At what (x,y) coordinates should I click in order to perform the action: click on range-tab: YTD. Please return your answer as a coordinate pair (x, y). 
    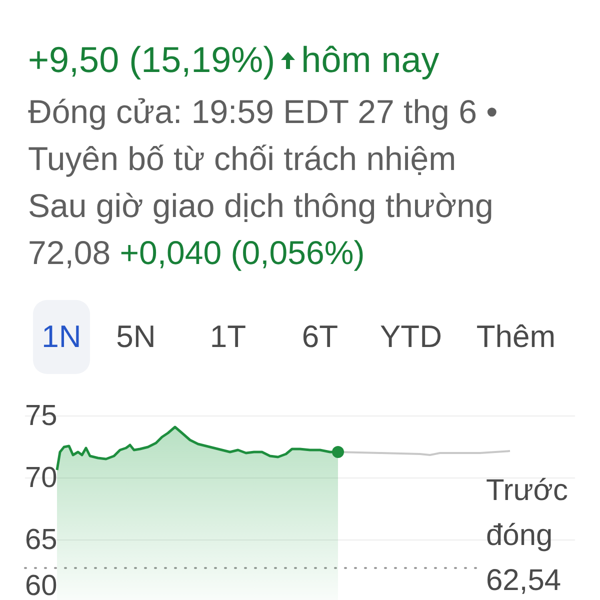
    Looking at the image, I should click on (411, 337).